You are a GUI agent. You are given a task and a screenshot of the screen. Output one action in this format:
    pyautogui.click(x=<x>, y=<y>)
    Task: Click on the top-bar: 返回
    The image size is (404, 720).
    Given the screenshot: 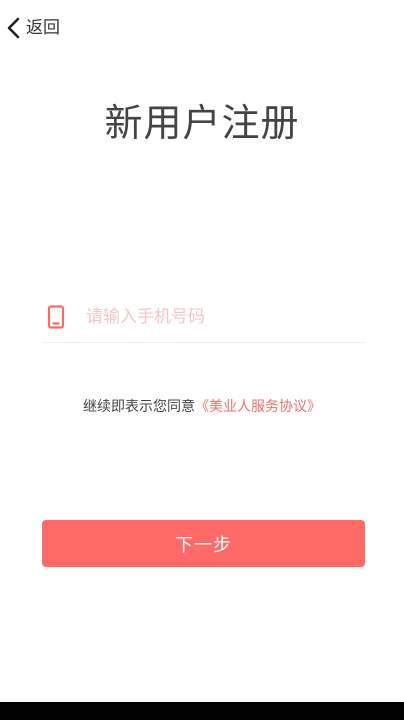 What is the action you would take?
    pyautogui.click(x=202, y=28)
    